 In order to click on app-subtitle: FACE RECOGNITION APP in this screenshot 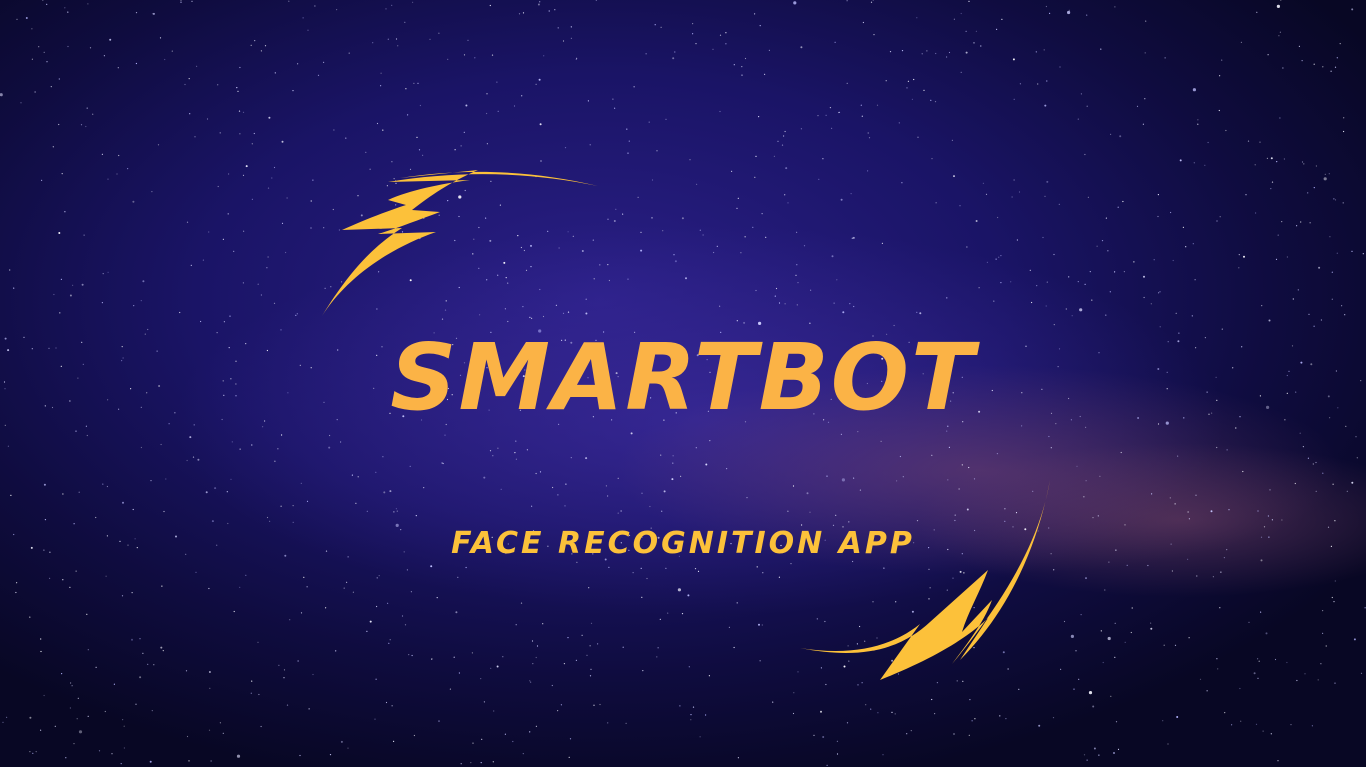, I will do `click(683, 543)`.